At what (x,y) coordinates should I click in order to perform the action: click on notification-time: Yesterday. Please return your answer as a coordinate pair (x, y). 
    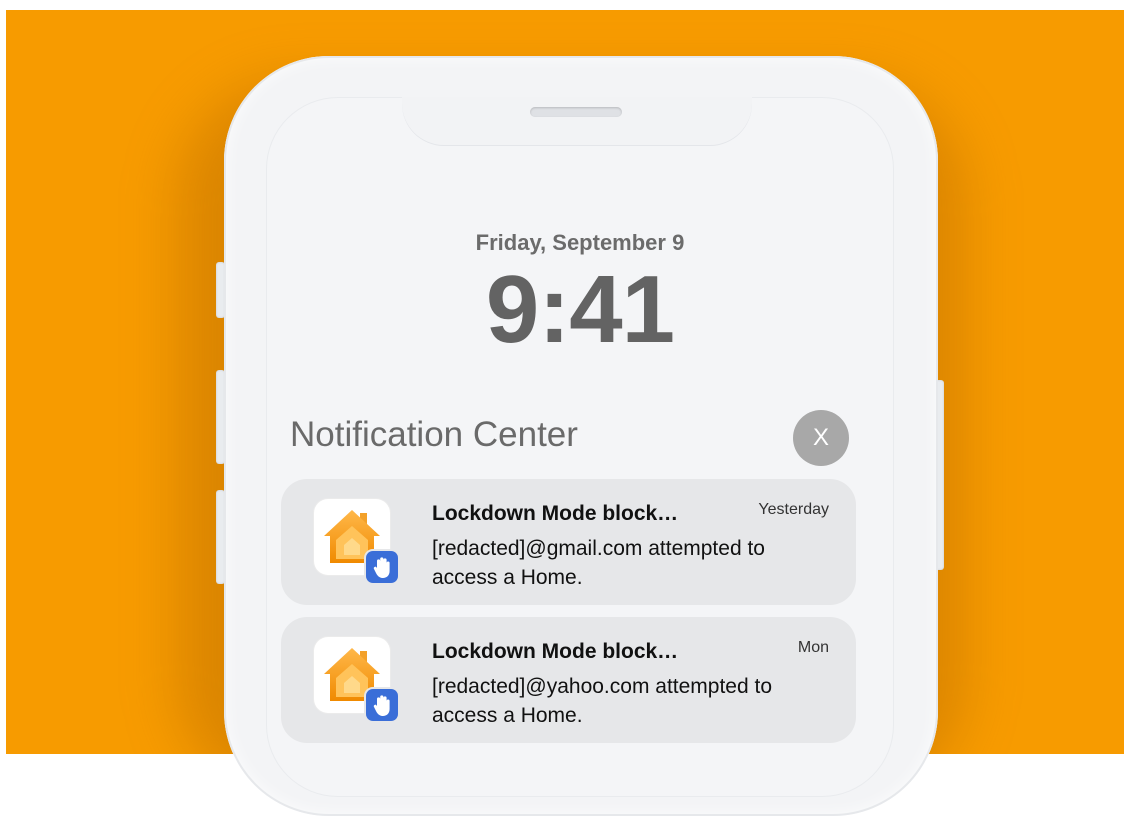
    Looking at the image, I should click on (793, 509).